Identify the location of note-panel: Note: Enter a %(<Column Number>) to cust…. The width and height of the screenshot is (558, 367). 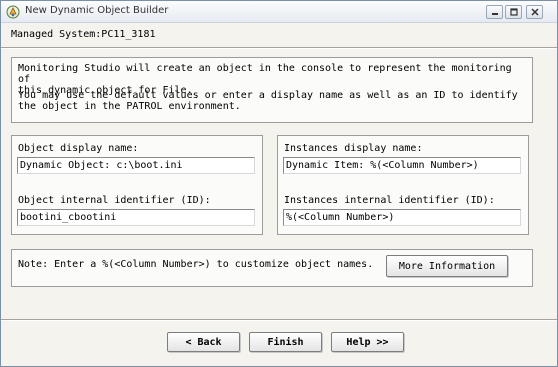
(272, 268).